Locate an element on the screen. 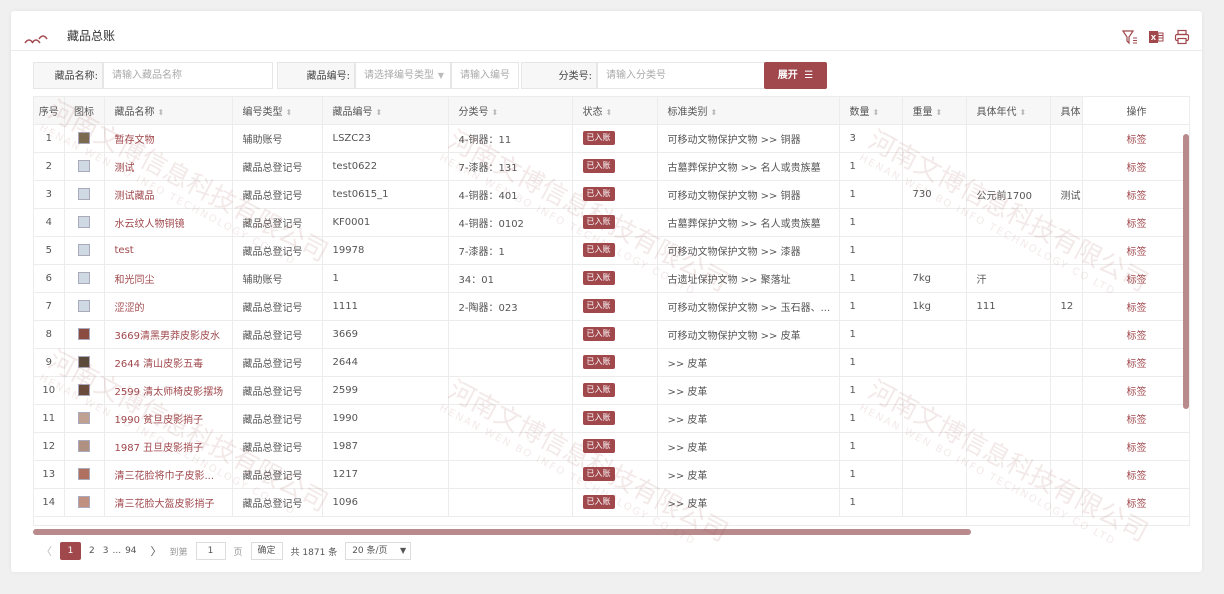  code-filter-input: 请输入编号 is located at coordinates (485, 75).